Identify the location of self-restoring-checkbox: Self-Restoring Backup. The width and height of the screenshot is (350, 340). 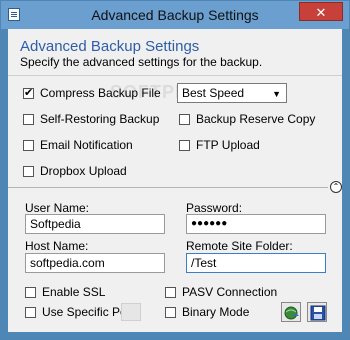
(91, 119).